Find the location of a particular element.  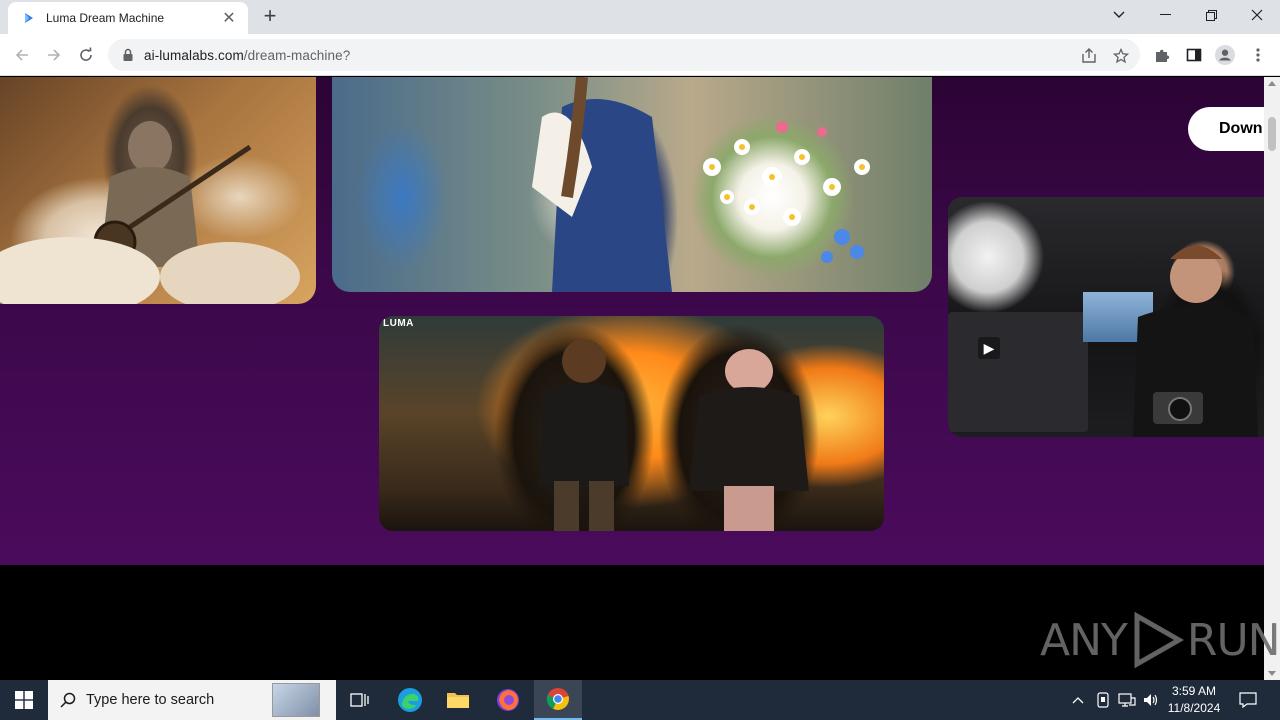

url-text: ai-lumalabs.com/dream-machine? is located at coordinates (247, 55).